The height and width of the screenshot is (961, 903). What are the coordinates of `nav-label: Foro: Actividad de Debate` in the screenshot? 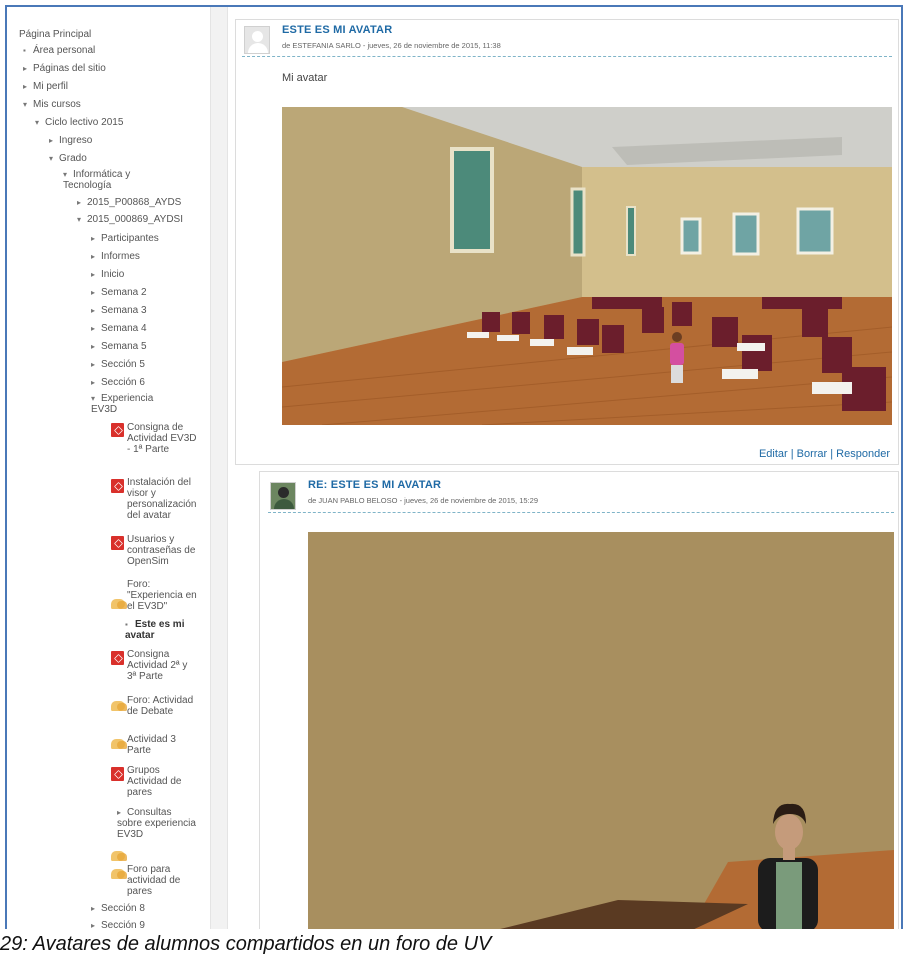 It's located at (160, 706).